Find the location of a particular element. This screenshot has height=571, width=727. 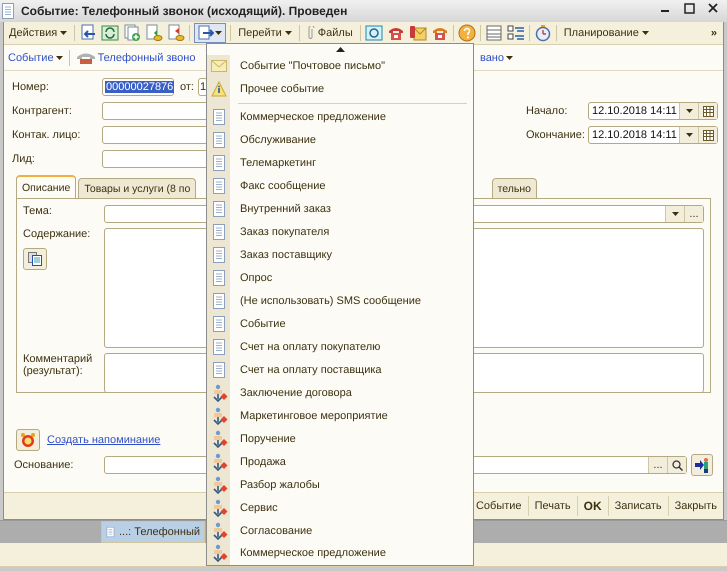

number-value: 00000027876 is located at coordinates (139, 87).